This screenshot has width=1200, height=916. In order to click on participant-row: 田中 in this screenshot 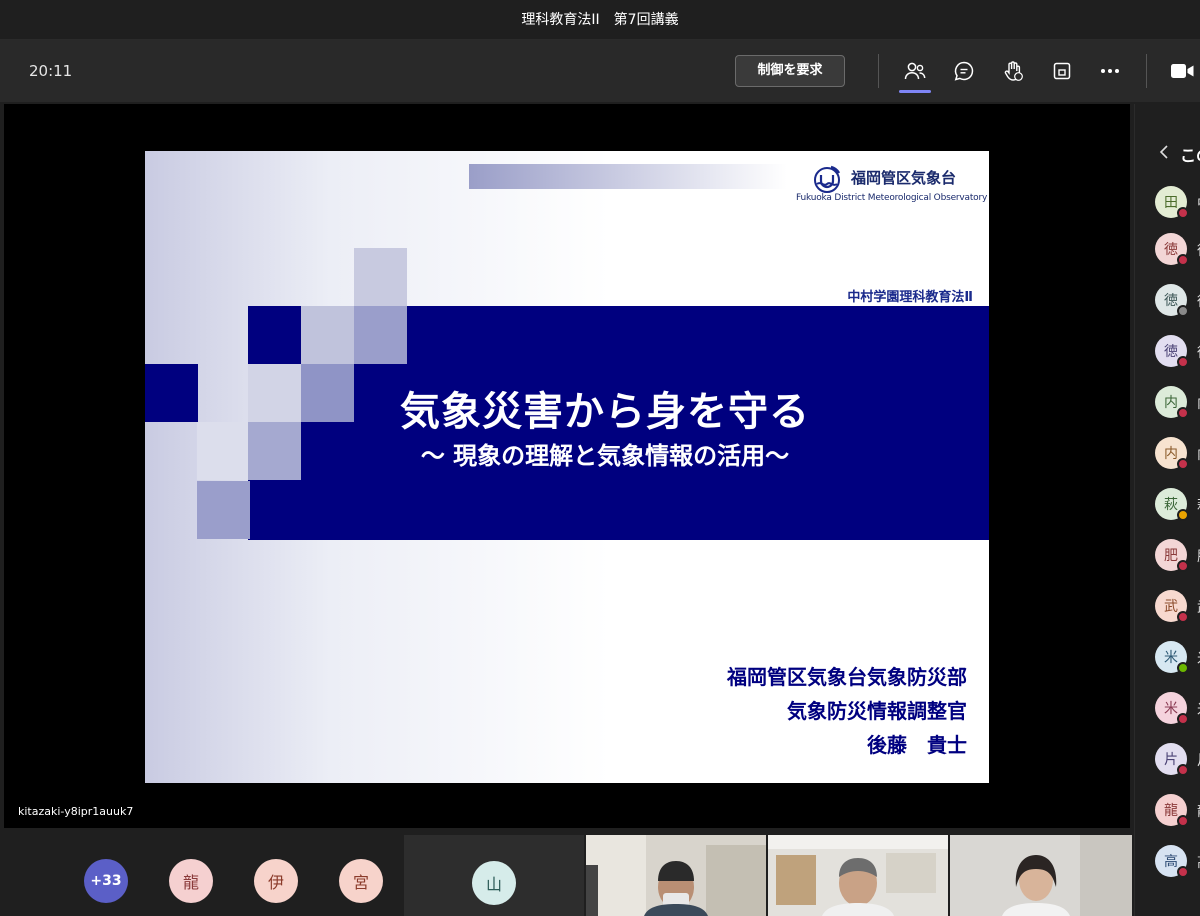, I will do `click(1177, 203)`.